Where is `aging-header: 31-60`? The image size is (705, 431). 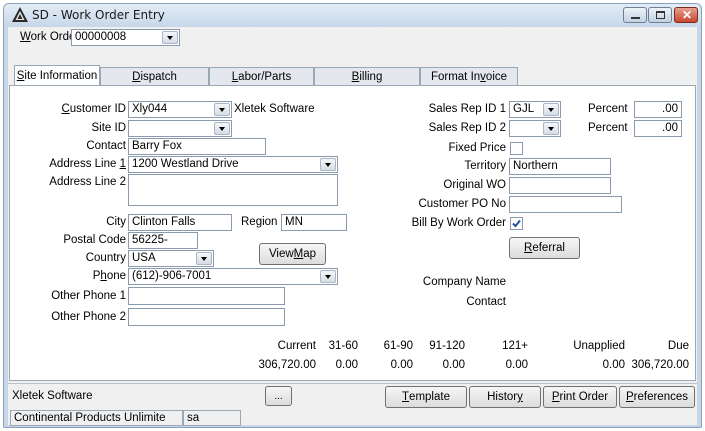
aging-header: 31-60 is located at coordinates (343, 346).